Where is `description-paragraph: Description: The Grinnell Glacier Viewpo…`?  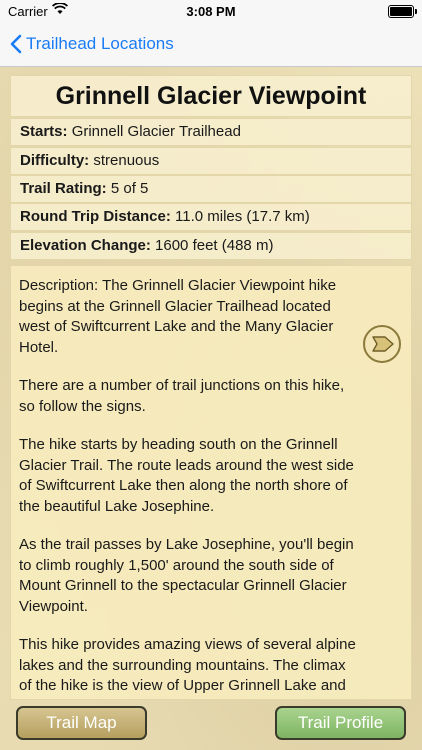
description-paragraph: Description: The Grinnell Glacier Viewpo… is located at coordinates (178, 316).